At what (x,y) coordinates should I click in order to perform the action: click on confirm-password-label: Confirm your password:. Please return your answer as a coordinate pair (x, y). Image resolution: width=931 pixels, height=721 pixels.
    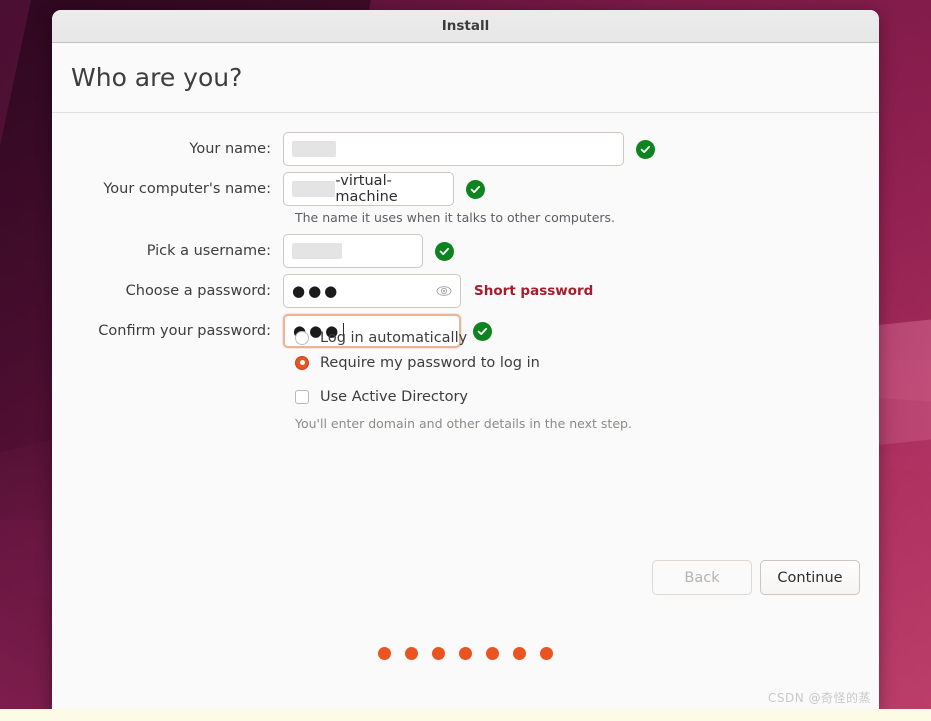
    Looking at the image, I should click on (184, 331).